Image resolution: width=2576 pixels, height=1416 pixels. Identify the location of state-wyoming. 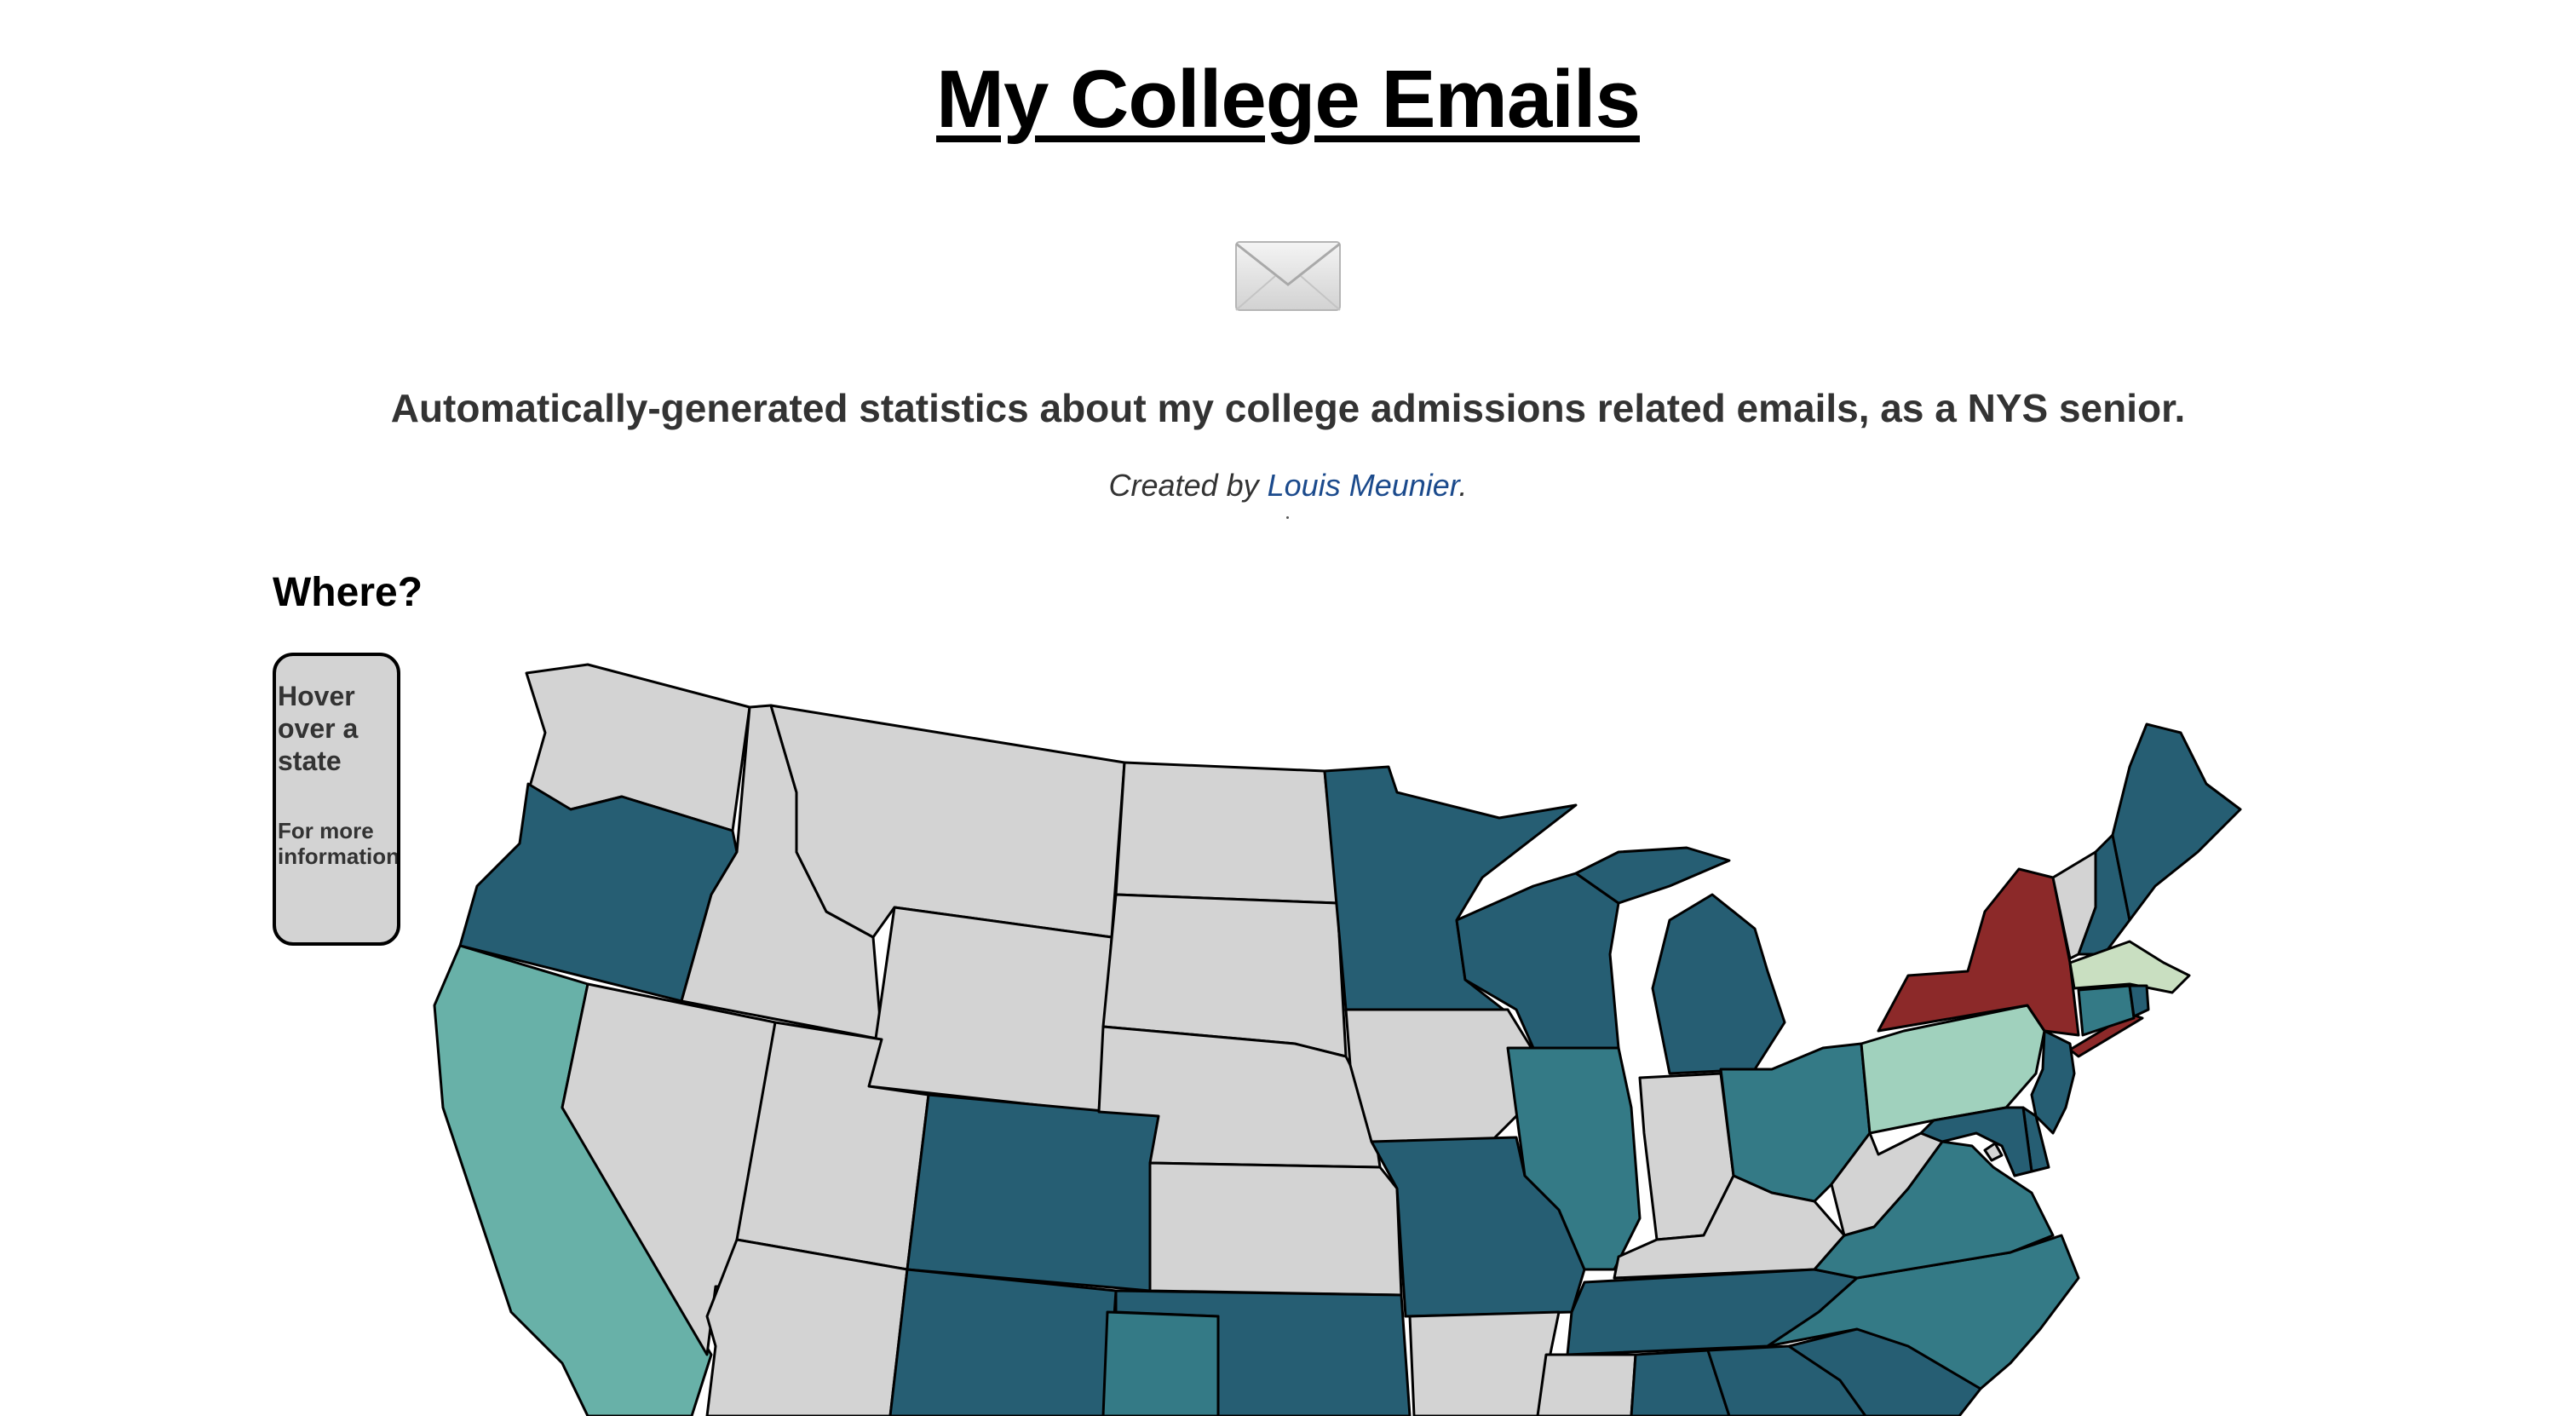
(990, 1010).